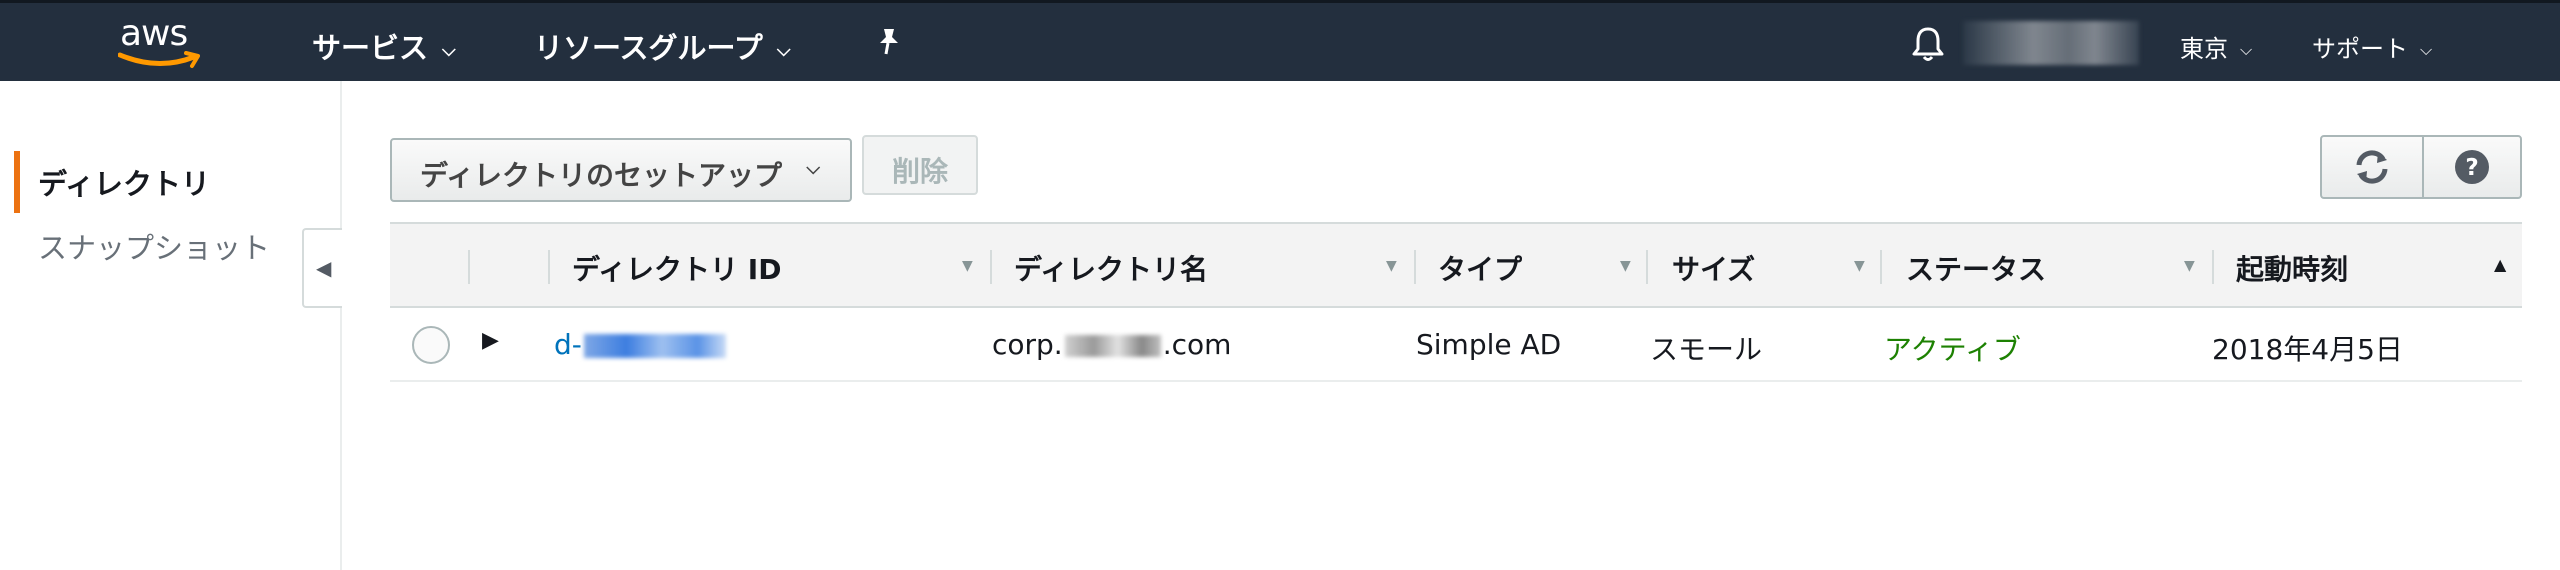 This screenshot has width=2560, height=570. What do you see at coordinates (2204, 49) in the screenshot?
I see `region-menu-label: 東京` at bounding box center [2204, 49].